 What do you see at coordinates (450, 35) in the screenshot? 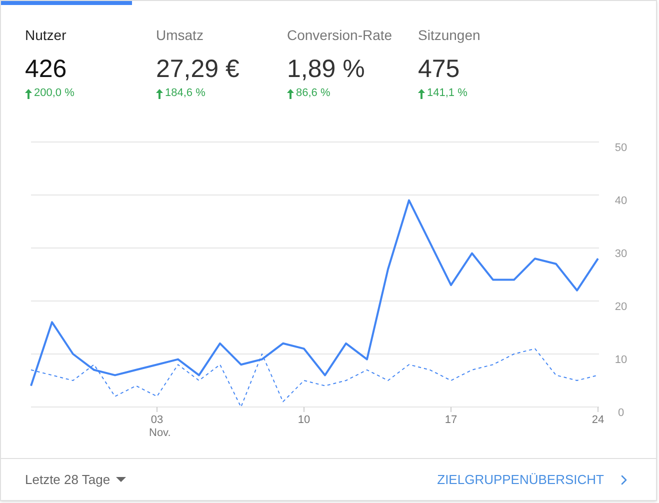
I see `metric-label: Sitzungen` at bounding box center [450, 35].